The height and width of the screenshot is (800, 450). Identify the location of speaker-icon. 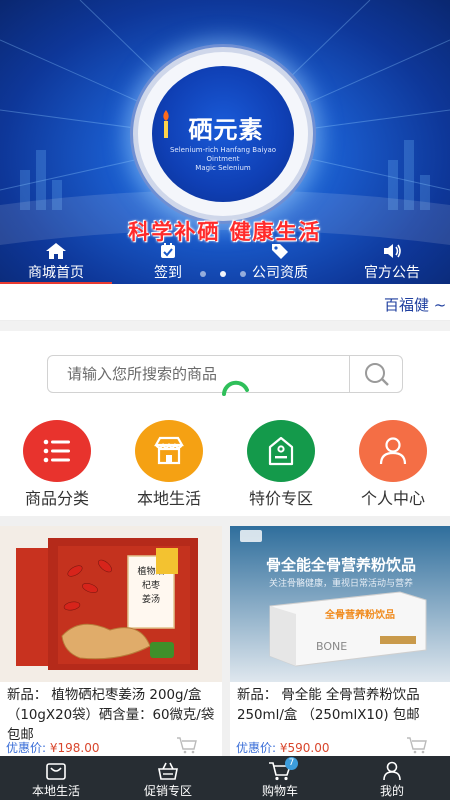
(392, 251).